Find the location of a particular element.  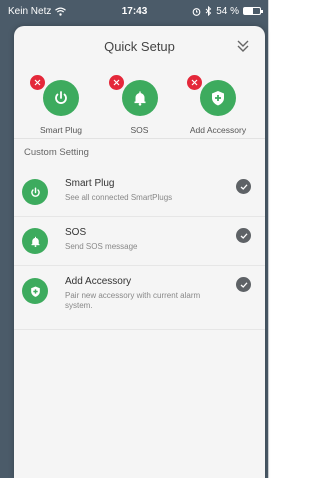

sheet-header: Quick Setup is located at coordinates (139, 46).